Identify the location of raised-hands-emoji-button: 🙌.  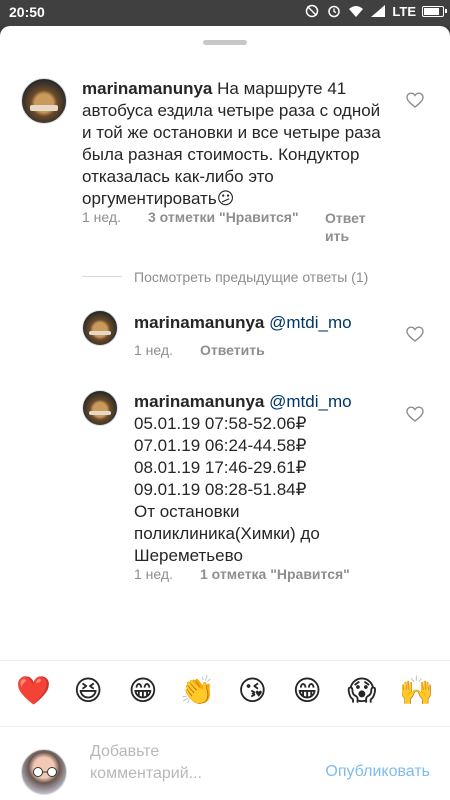
(417, 690).